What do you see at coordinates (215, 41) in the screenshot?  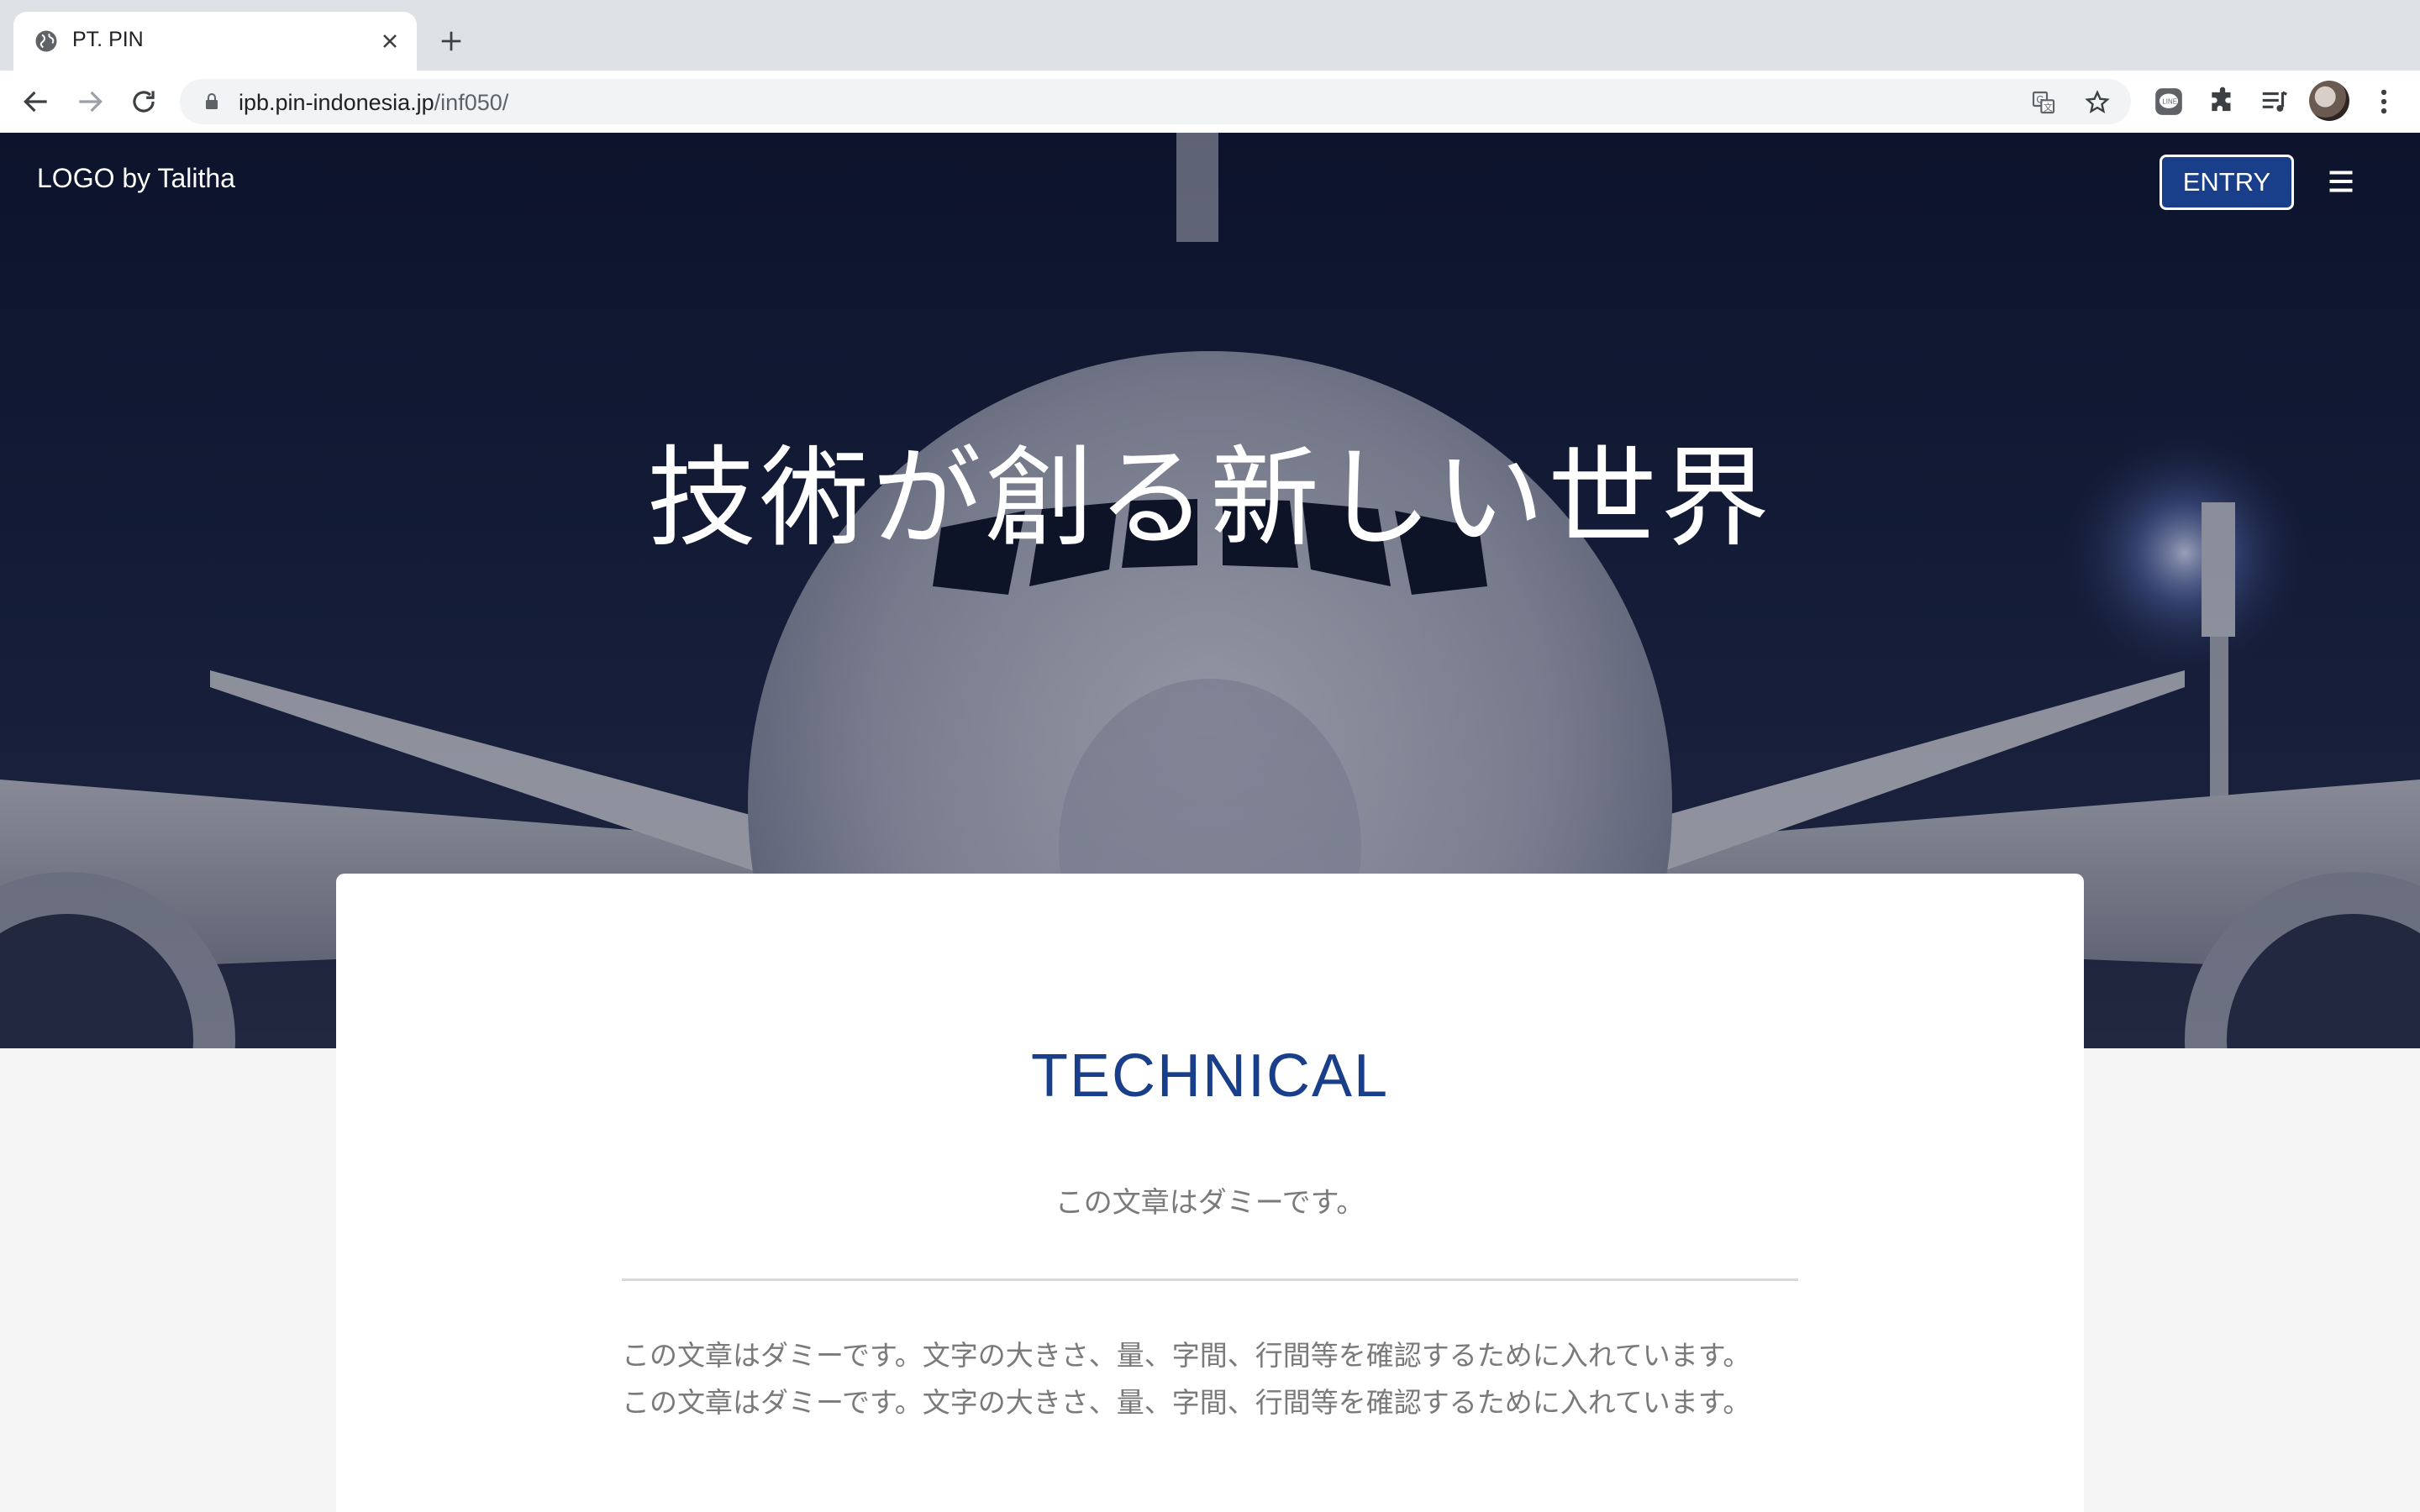 I see `browser-tab: PT. PIN` at bounding box center [215, 41].